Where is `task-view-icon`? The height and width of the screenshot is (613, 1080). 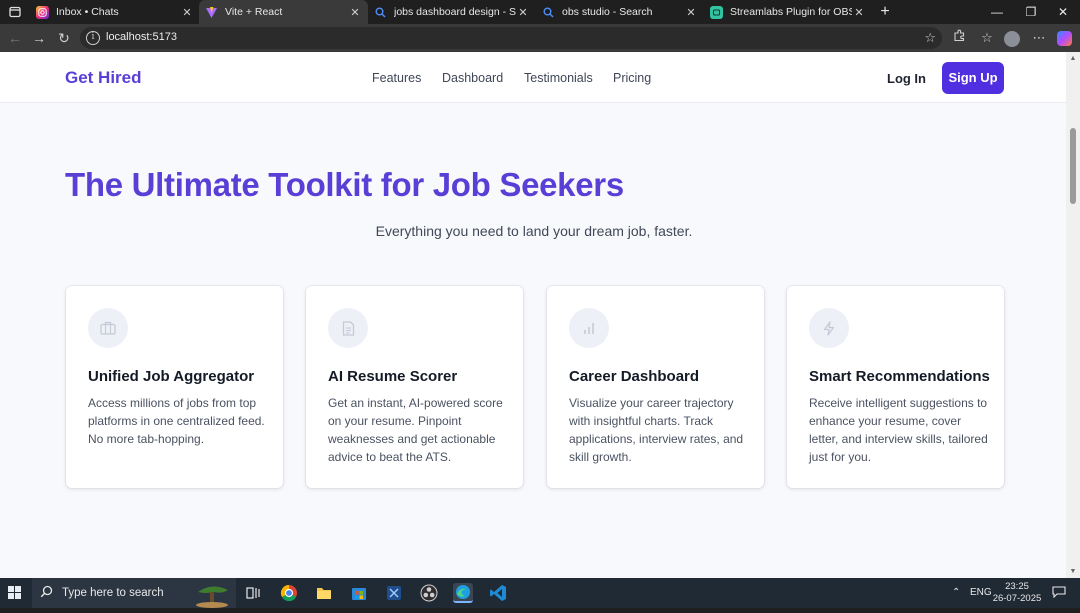
task-view-icon is located at coordinates (253, 593).